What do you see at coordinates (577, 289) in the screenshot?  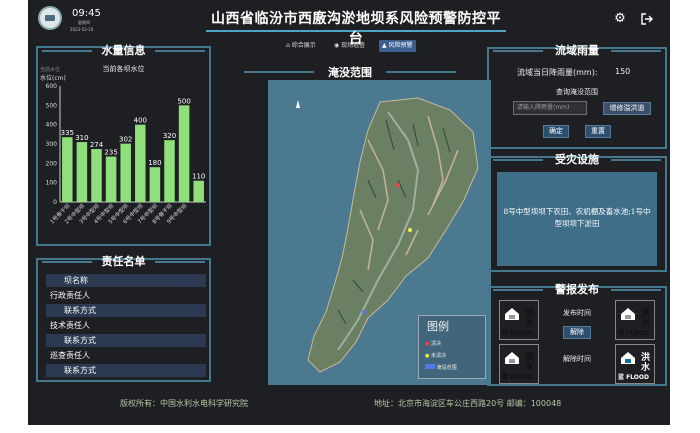 I see `alert-panel-title: 警报发布` at bounding box center [577, 289].